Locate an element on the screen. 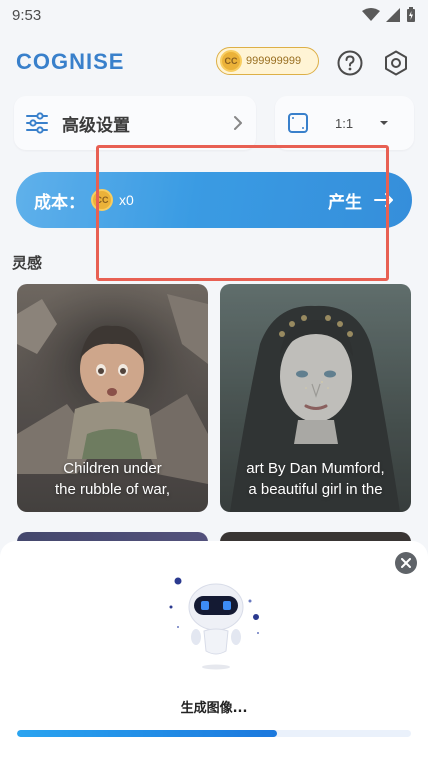 Image resolution: width=428 pixels, height=761 pixels. inspiration-caption: Children under the rubble of war, is located at coordinates (112, 479).